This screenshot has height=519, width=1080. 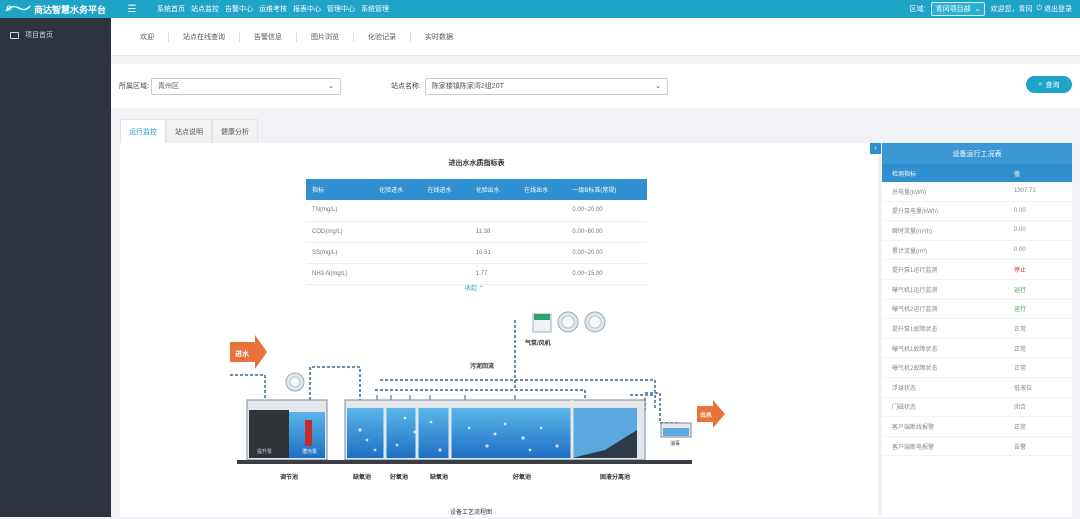 I want to click on nav-item-ops: 运维考核, so click(x=273, y=9).